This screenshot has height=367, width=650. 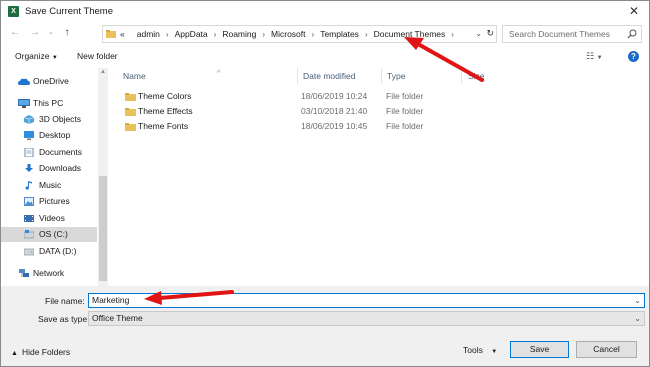 I want to click on nav-item-network: Network, so click(x=49, y=273).